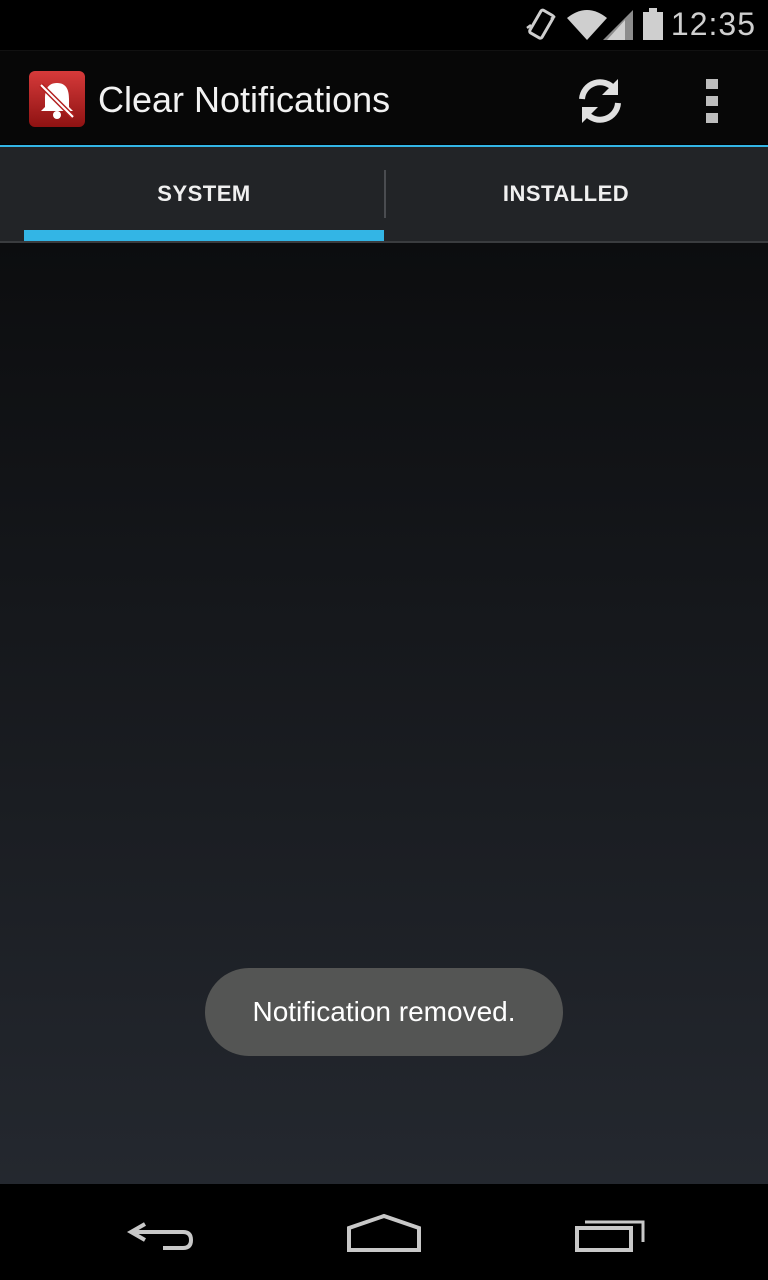 The width and height of the screenshot is (768, 1280). I want to click on status-bar: 12:35, so click(384, 25).